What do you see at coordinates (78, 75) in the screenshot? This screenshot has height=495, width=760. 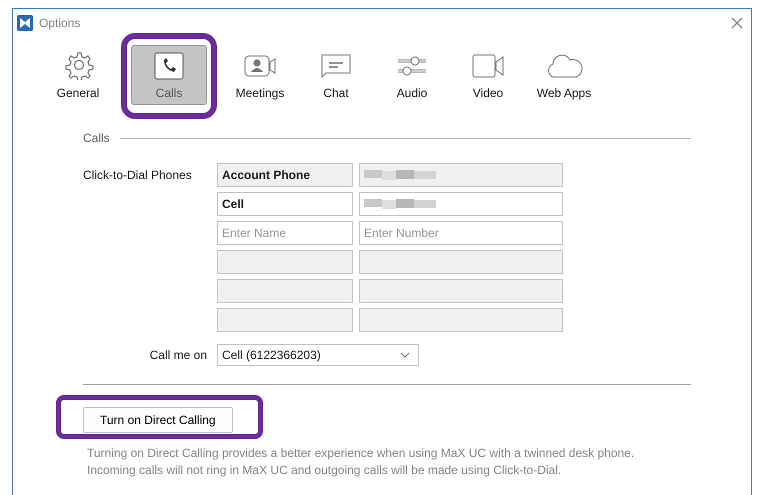 I see `options-tab: General` at bounding box center [78, 75].